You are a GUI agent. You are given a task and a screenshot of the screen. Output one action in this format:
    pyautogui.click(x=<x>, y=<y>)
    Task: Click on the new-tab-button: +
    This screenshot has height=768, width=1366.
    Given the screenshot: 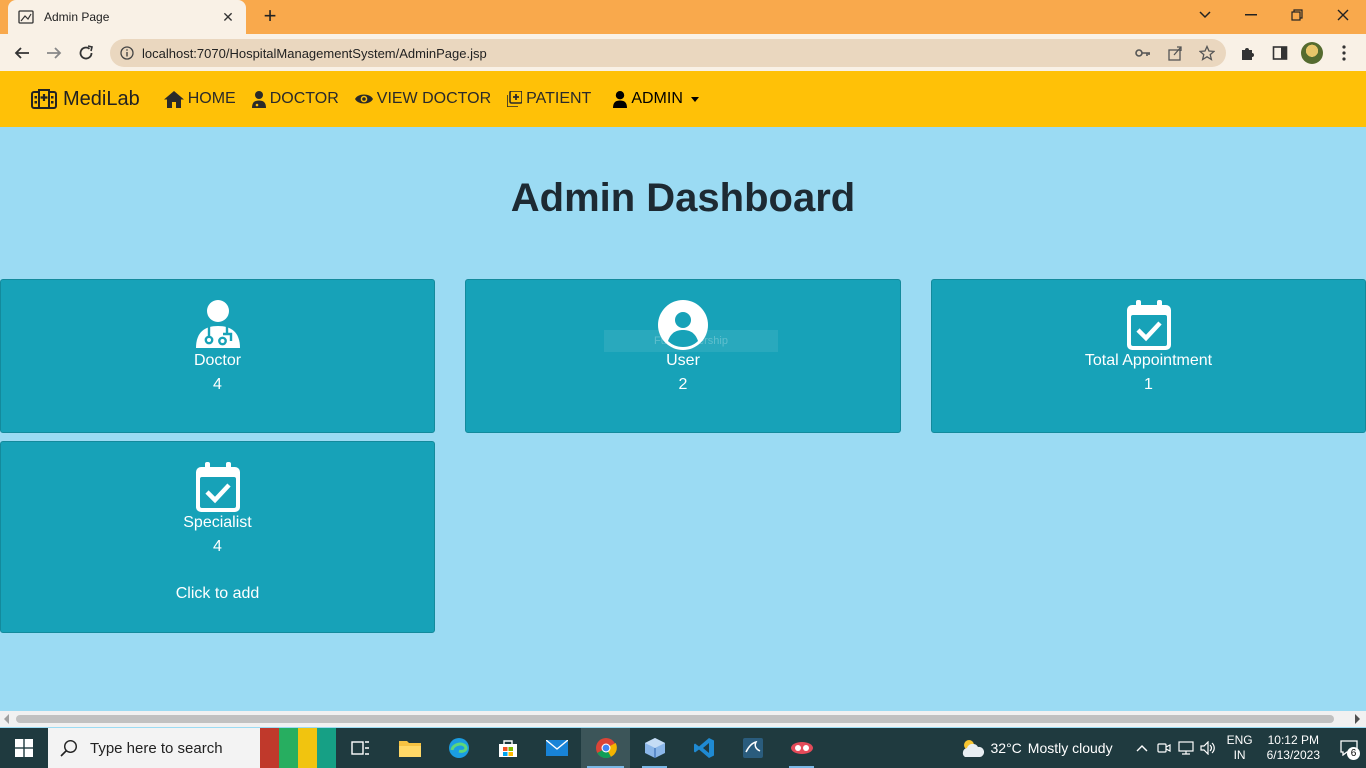 What is the action you would take?
    pyautogui.click(x=270, y=17)
    